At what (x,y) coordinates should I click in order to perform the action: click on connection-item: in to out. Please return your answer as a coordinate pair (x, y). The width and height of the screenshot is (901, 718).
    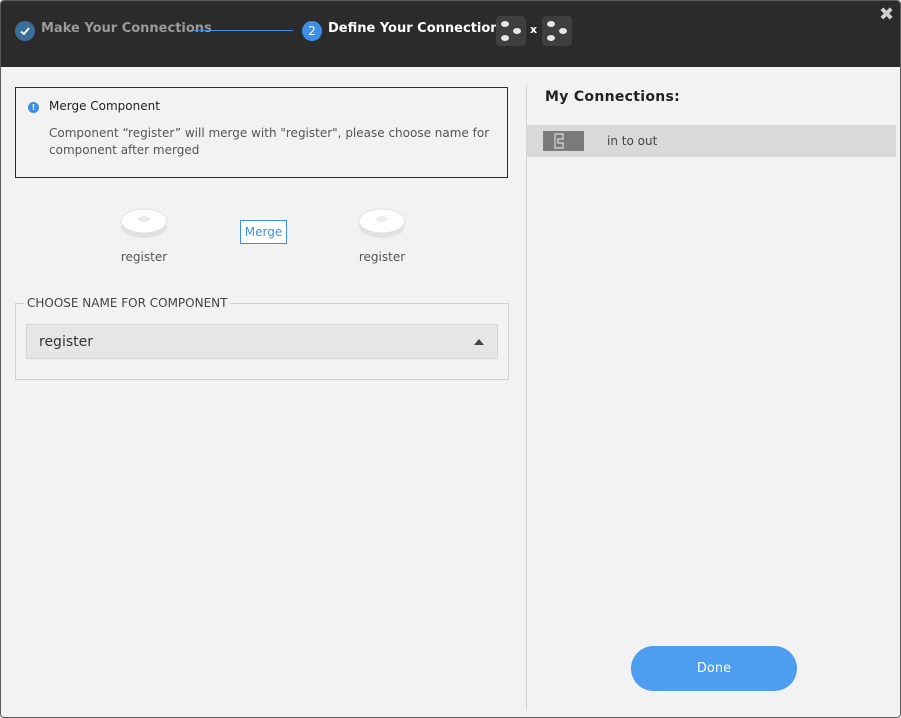
    Looking at the image, I should click on (711, 141).